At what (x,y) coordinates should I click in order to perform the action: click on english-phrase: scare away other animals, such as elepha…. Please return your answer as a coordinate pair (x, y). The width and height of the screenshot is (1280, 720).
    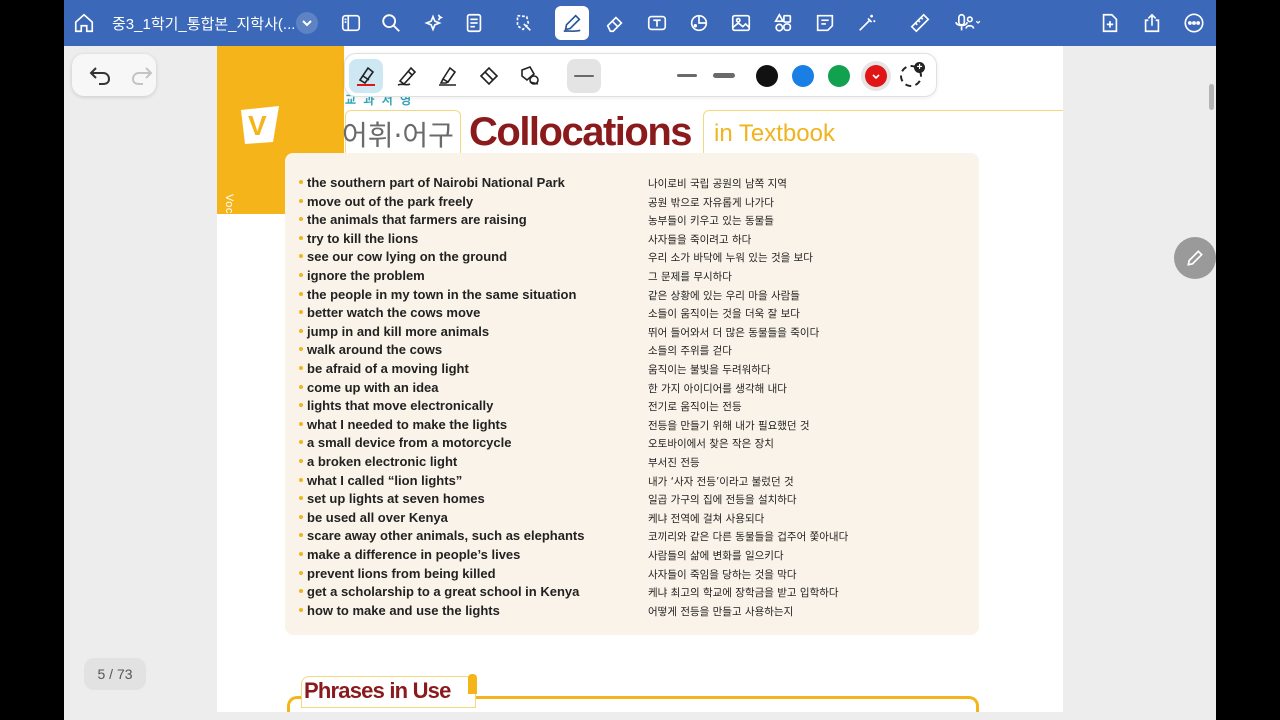
    Looking at the image, I should click on (446, 536).